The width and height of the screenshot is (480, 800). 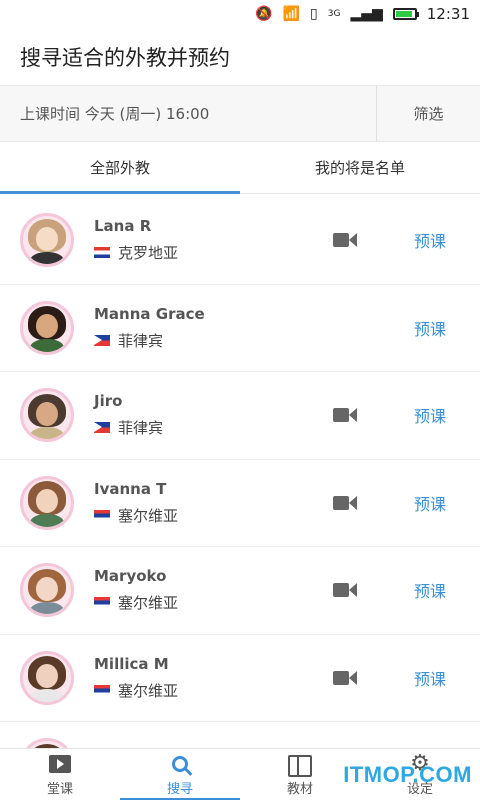 What do you see at coordinates (291, 14) in the screenshot?
I see `wifi-icon: 📶` at bounding box center [291, 14].